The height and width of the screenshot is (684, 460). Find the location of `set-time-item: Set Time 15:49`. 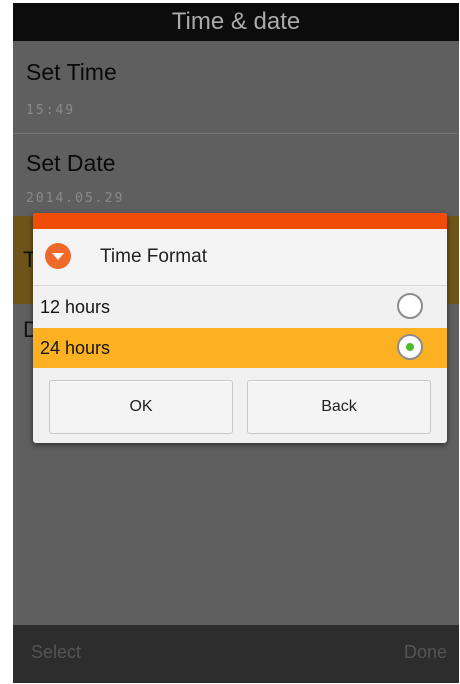

set-time-item: Set Time 15:49 is located at coordinates (236, 87).